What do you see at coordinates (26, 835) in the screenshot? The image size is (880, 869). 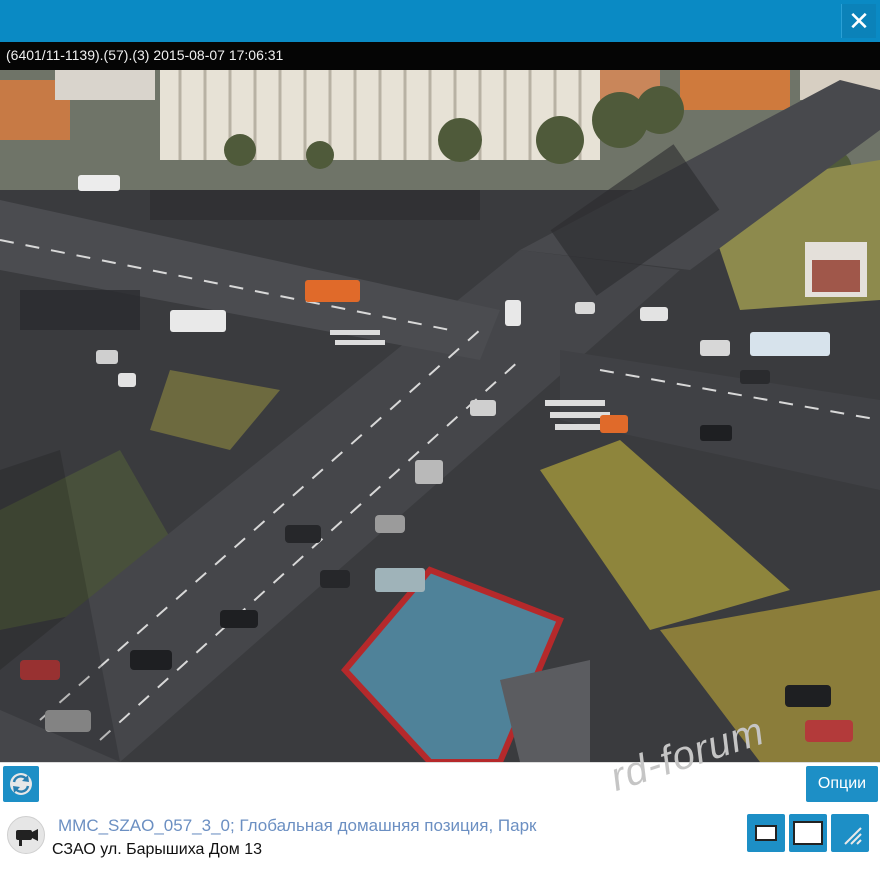 I see `camera-icon` at bounding box center [26, 835].